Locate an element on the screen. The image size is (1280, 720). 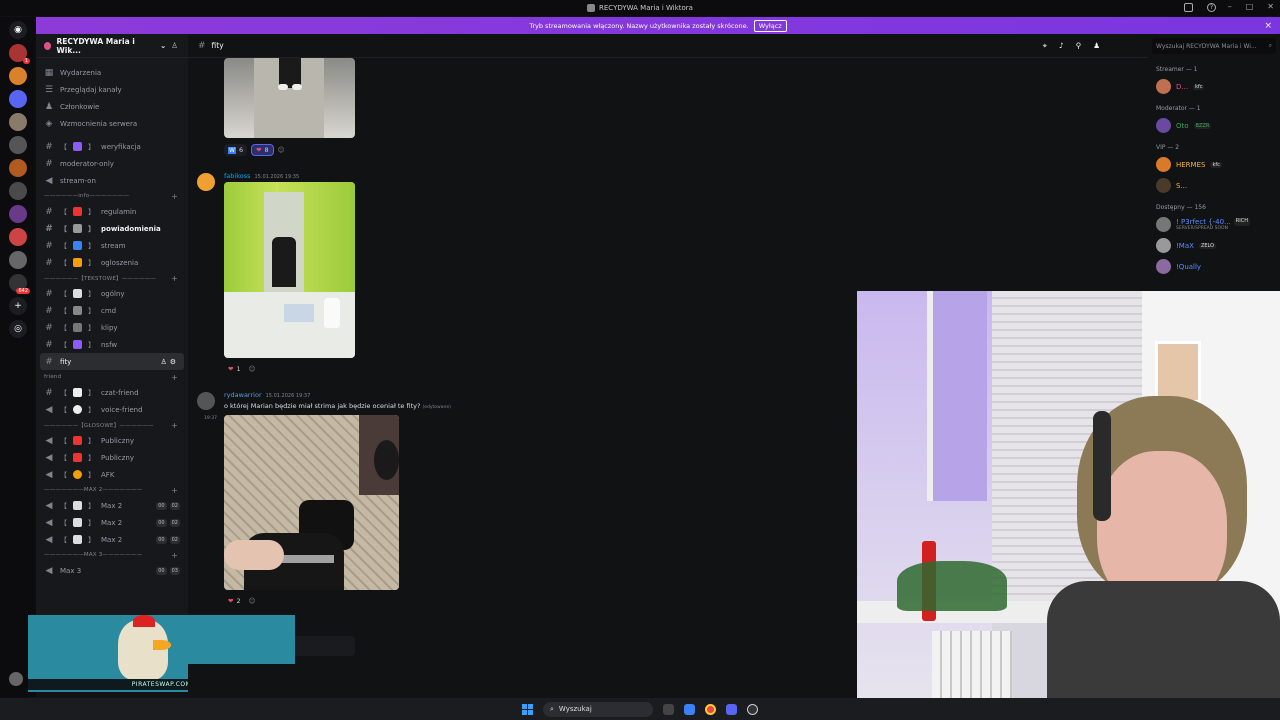
username: rydawarrior is located at coordinates (243, 395).